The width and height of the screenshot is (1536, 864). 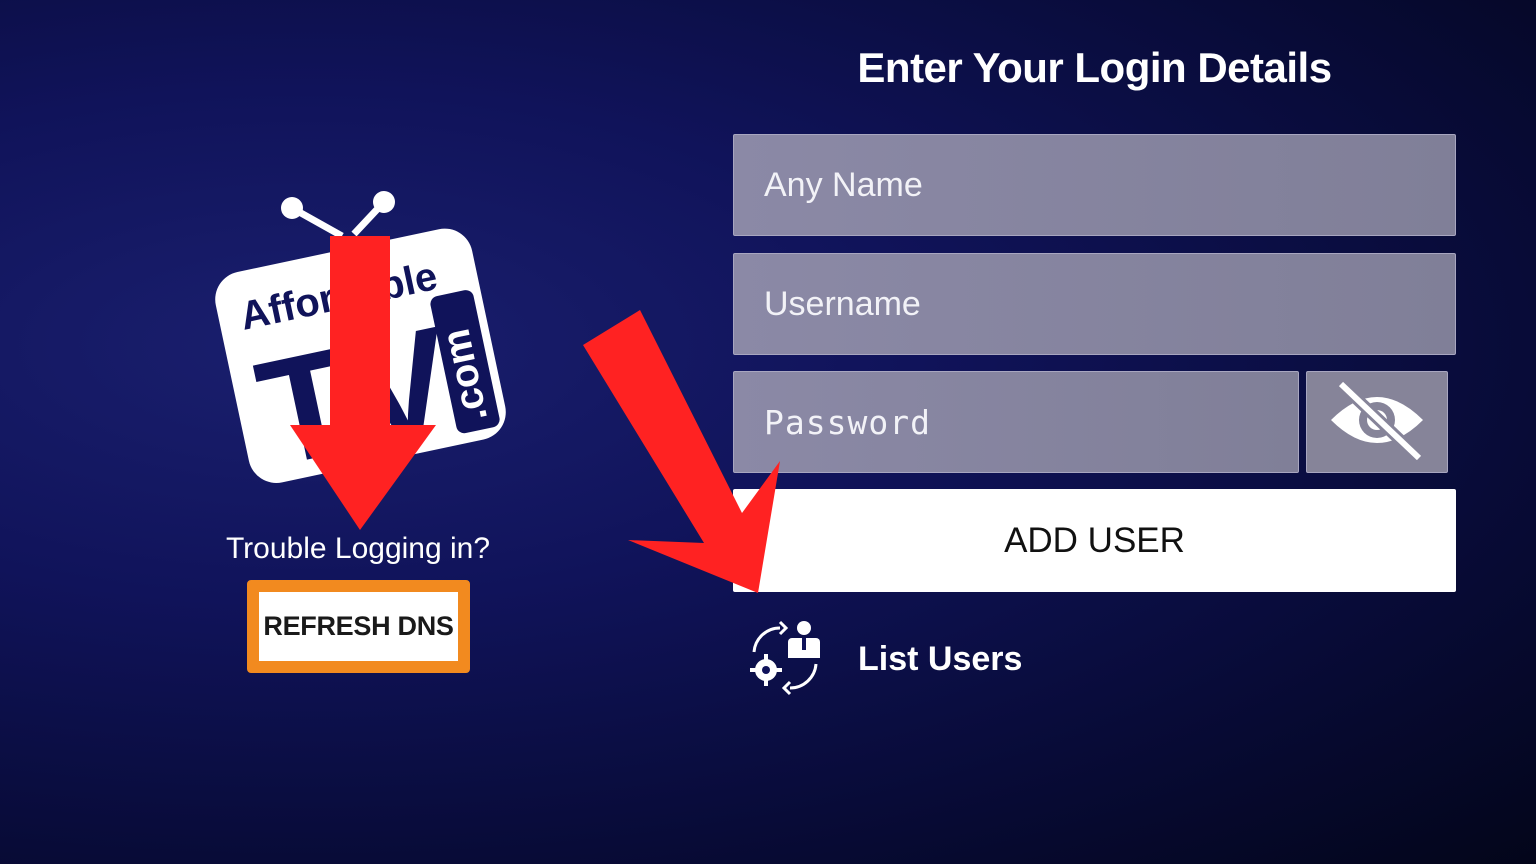 I want to click on page-title: Enter Your Login Details, so click(x=1094, y=67).